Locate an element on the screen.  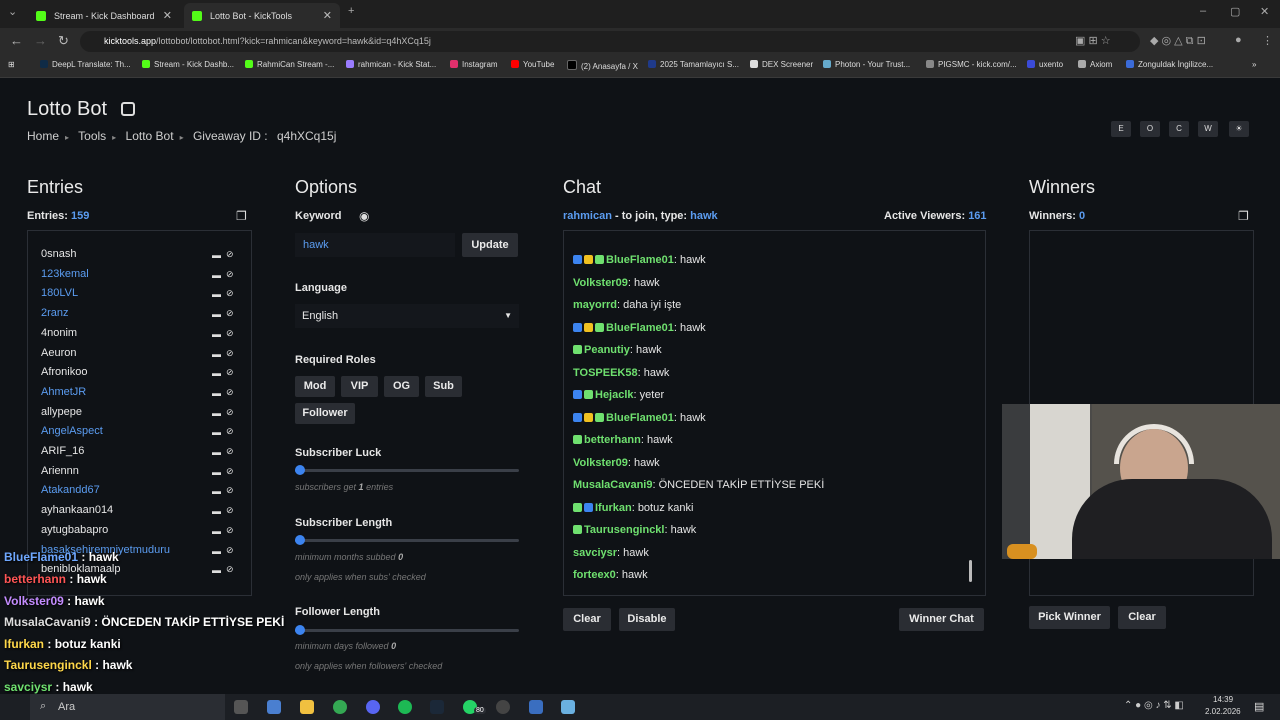
chat-username: forteex0 is located at coordinates (594, 575).